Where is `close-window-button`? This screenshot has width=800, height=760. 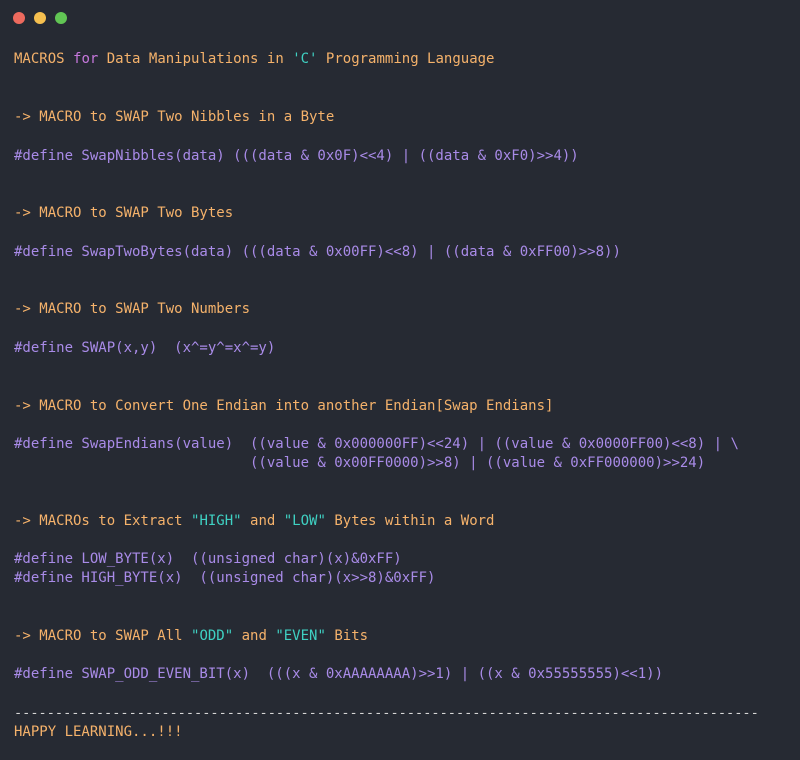
close-window-button is located at coordinates (19, 18).